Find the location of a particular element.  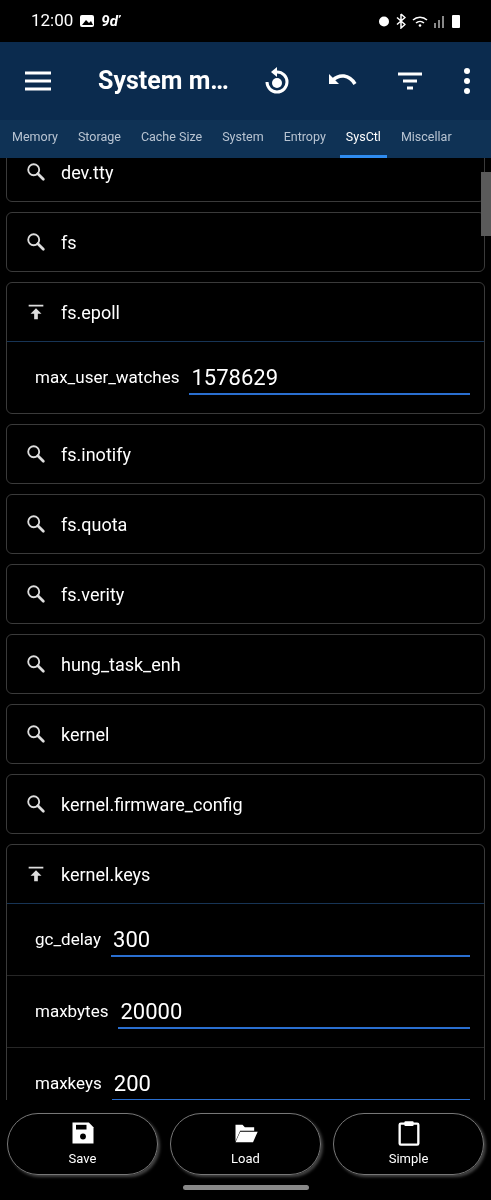

signal-icon is located at coordinates (440, 21).